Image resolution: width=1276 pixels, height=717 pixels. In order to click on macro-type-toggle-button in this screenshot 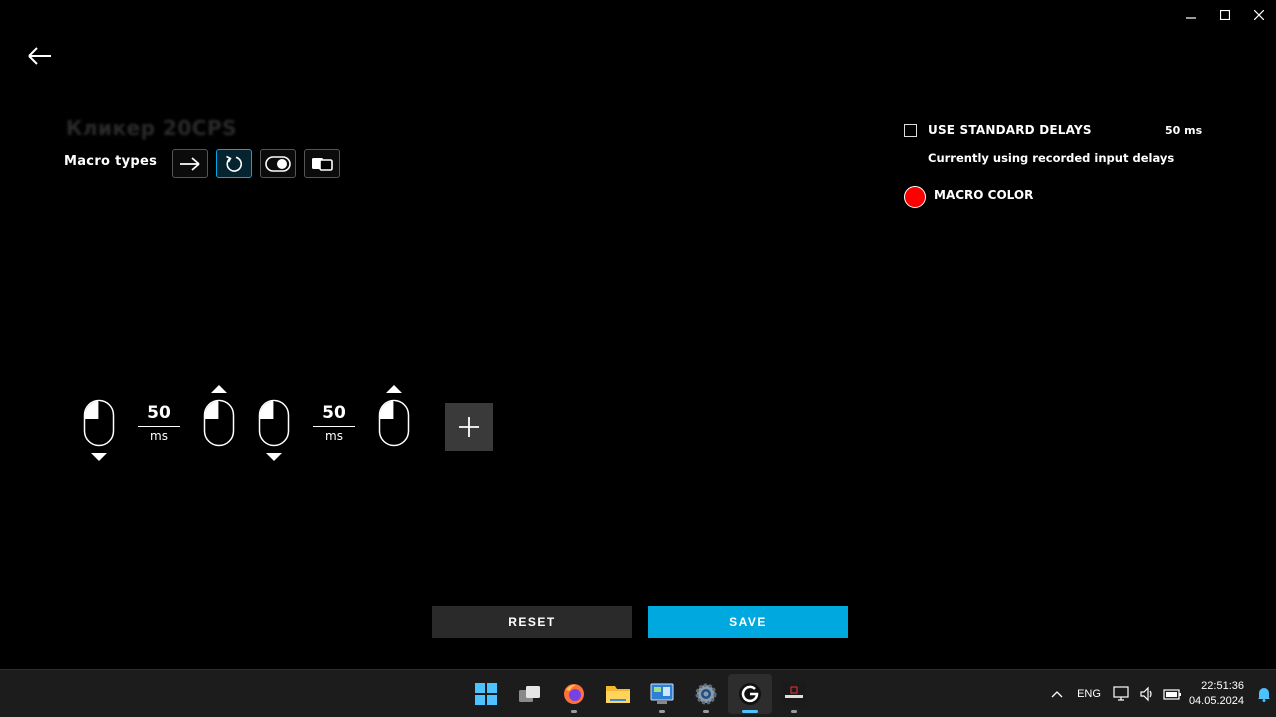, I will do `click(278, 163)`.